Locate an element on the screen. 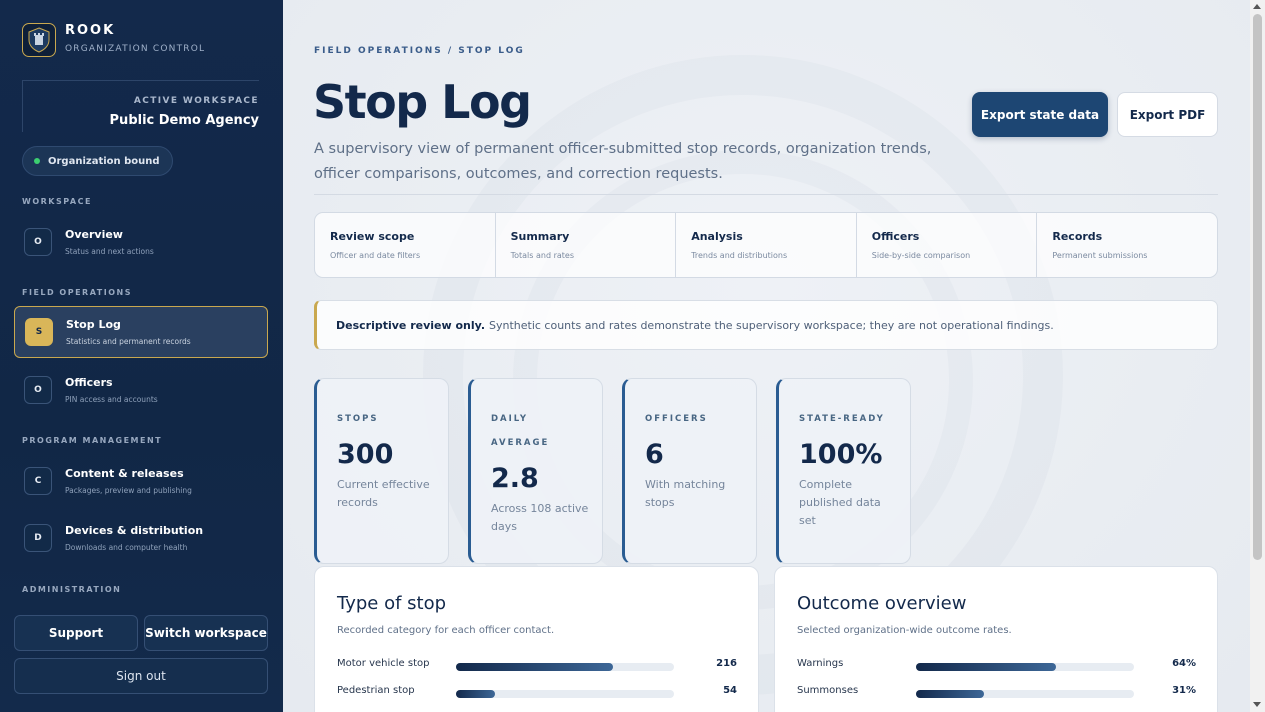 Image resolution: width=1265 pixels, height=712 pixels. sidebar-item-subtitle: PIN access and accounts is located at coordinates (111, 399).